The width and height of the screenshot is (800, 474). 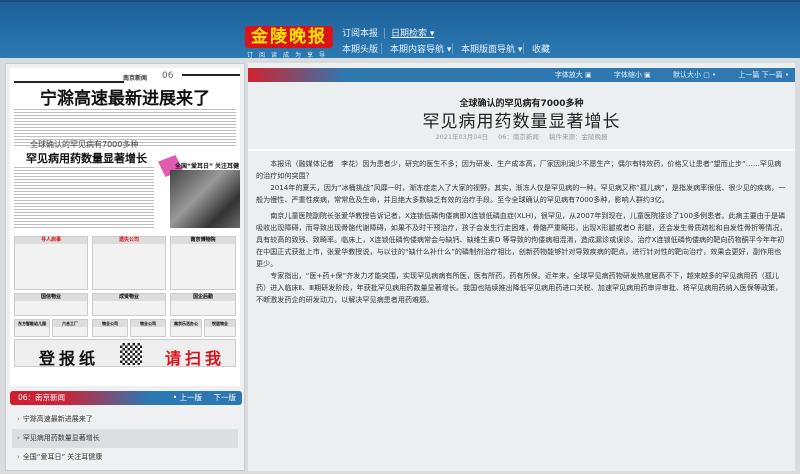 What do you see at coordinates (69, 358) in the screenshot?
I see `banner-left-text: 登报纸` at bounding box center [69, 358].